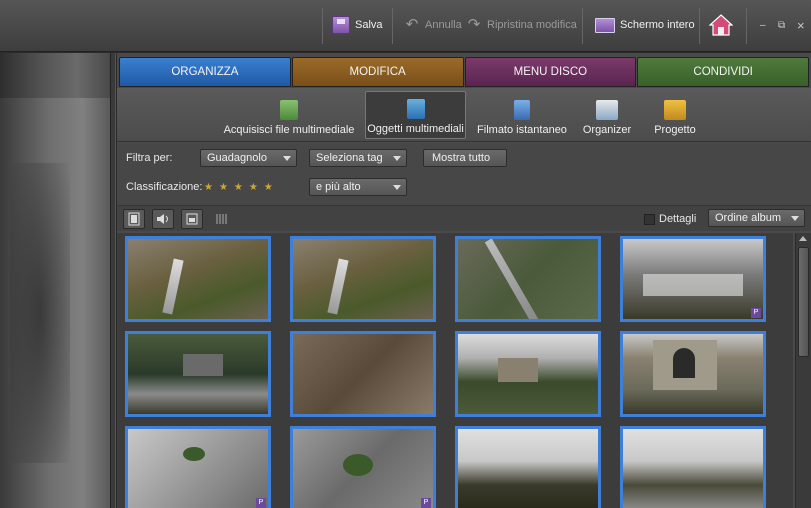 Image resolution: width=811 pixels, height=508 pixels. I want to click on tab-organizza: ORGANIZZA, so click(205, 72).